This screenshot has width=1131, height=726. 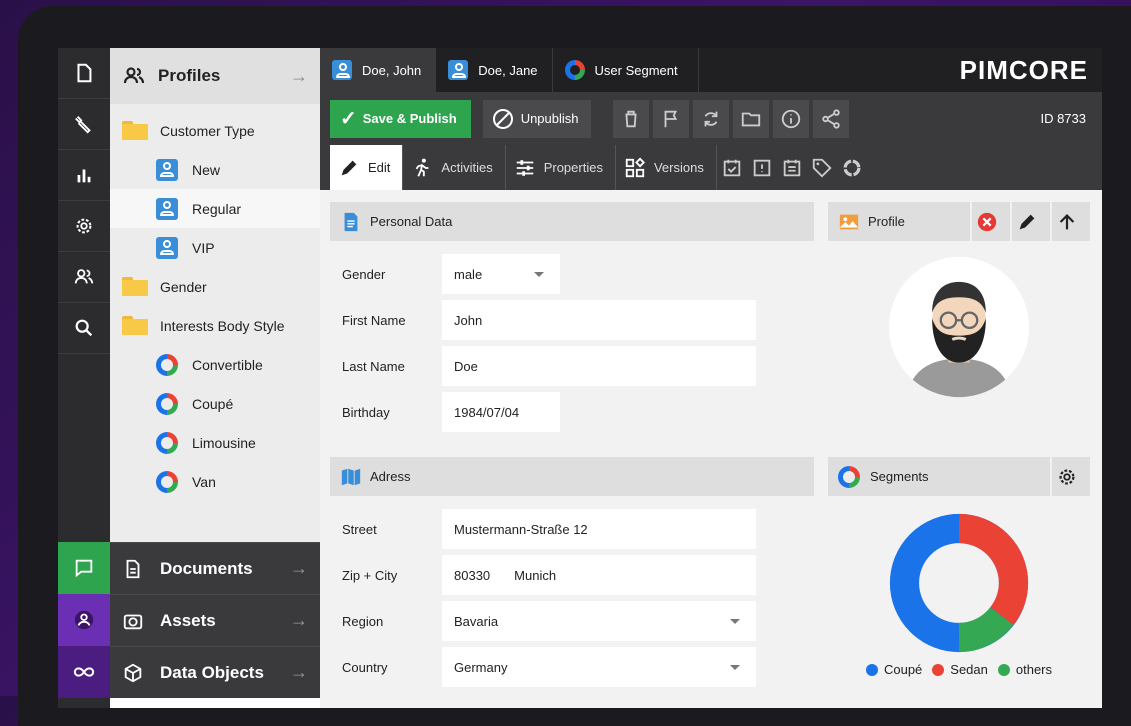 What do you see at coordinates (521, 529) in the screenshot?
I see `field-value: Mustermann-Straße 12` at bounding box center [521, 529].